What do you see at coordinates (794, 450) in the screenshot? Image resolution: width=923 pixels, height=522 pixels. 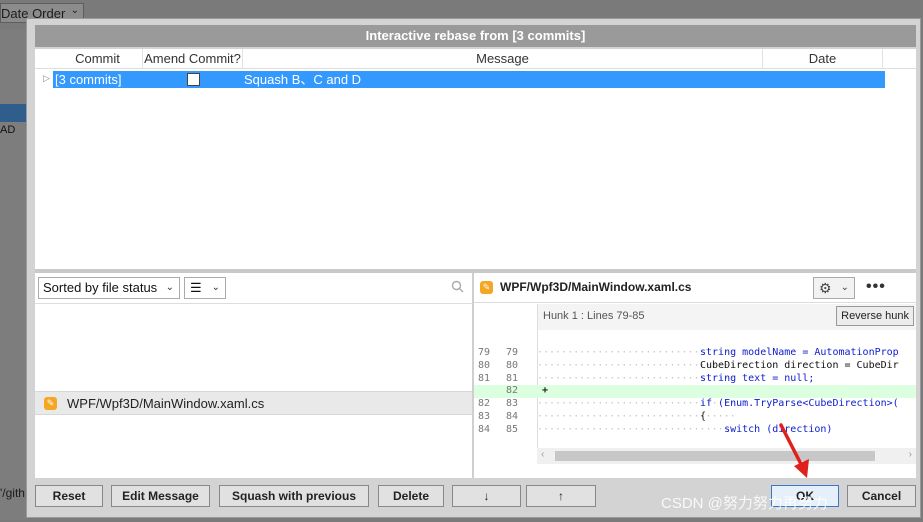 I see `annotation-arrow-icon` at bounding box center [794, 450].